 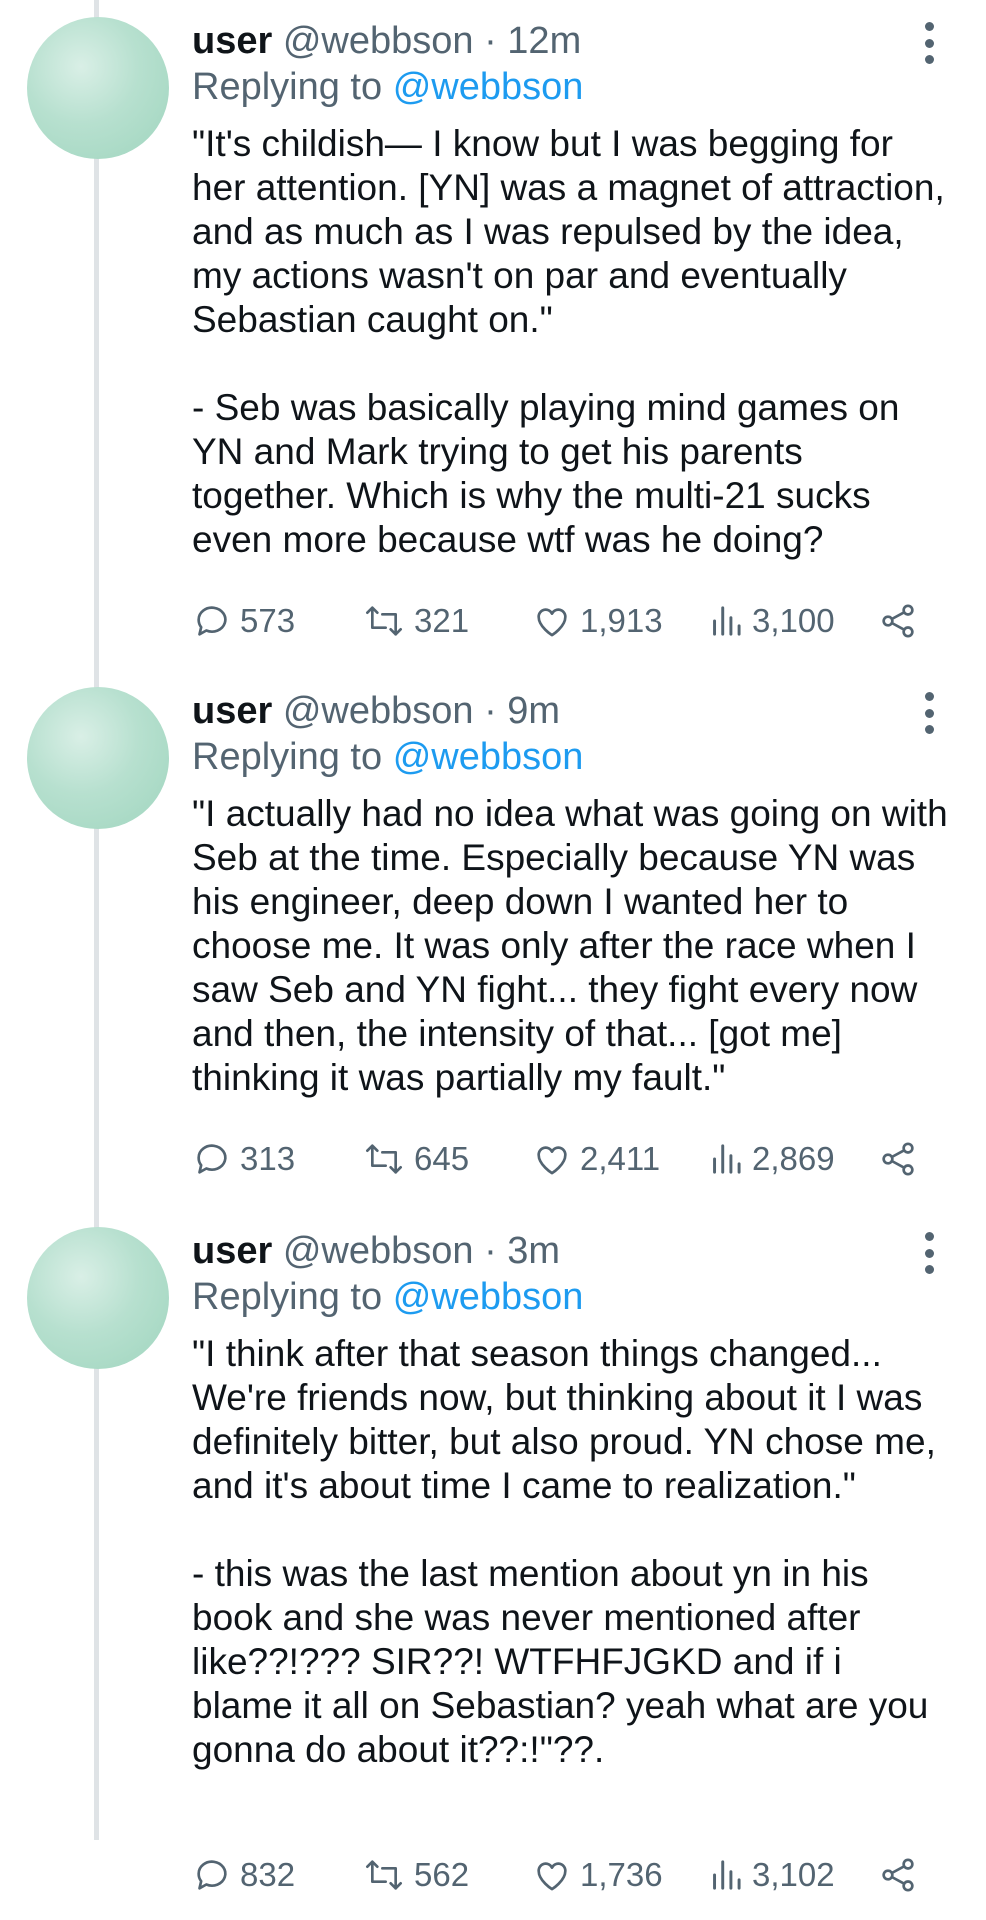 I want to click on reply-button: 832, so click(x=277, y=1875).